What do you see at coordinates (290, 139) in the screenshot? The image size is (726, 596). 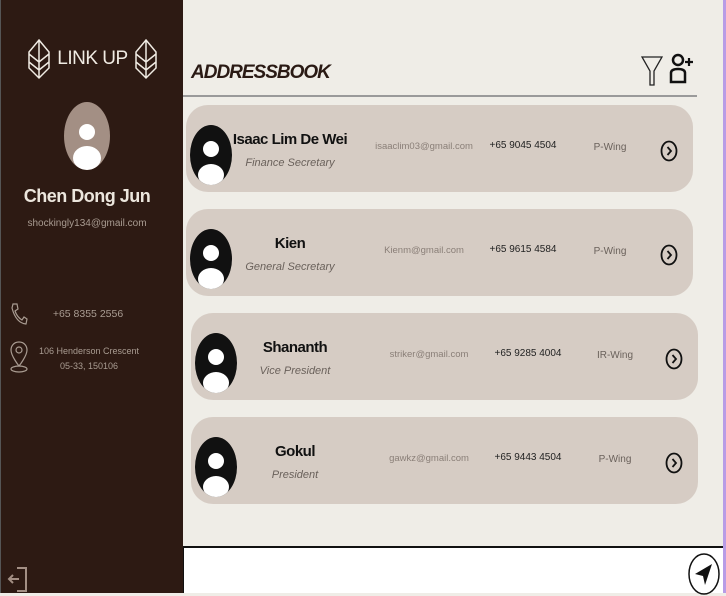 I see `contact-name: Isaac Lim De Wei` at bounding box center [290, 139].